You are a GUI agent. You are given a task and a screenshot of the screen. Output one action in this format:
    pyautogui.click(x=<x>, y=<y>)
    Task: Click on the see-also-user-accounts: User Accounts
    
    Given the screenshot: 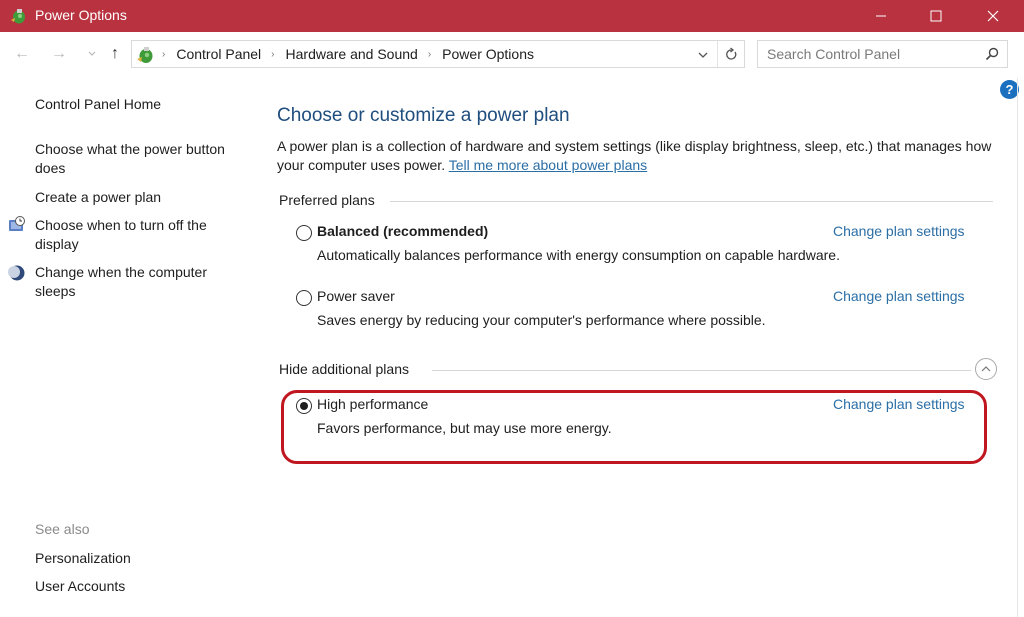 What is the action you would take?
    pyautogui.click(x=142, y=586)
    